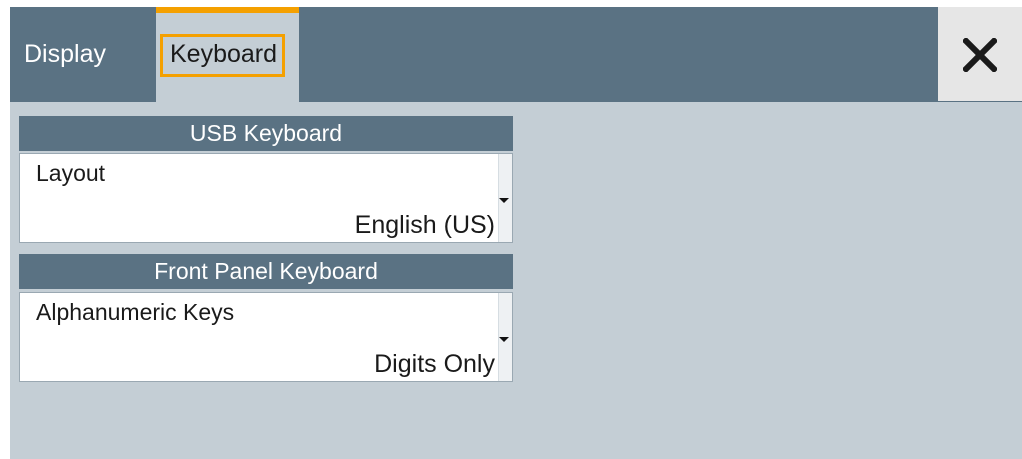 This screenshot has height=459, width=1022. I want to click on tab-display: Display, so click(82, 54).